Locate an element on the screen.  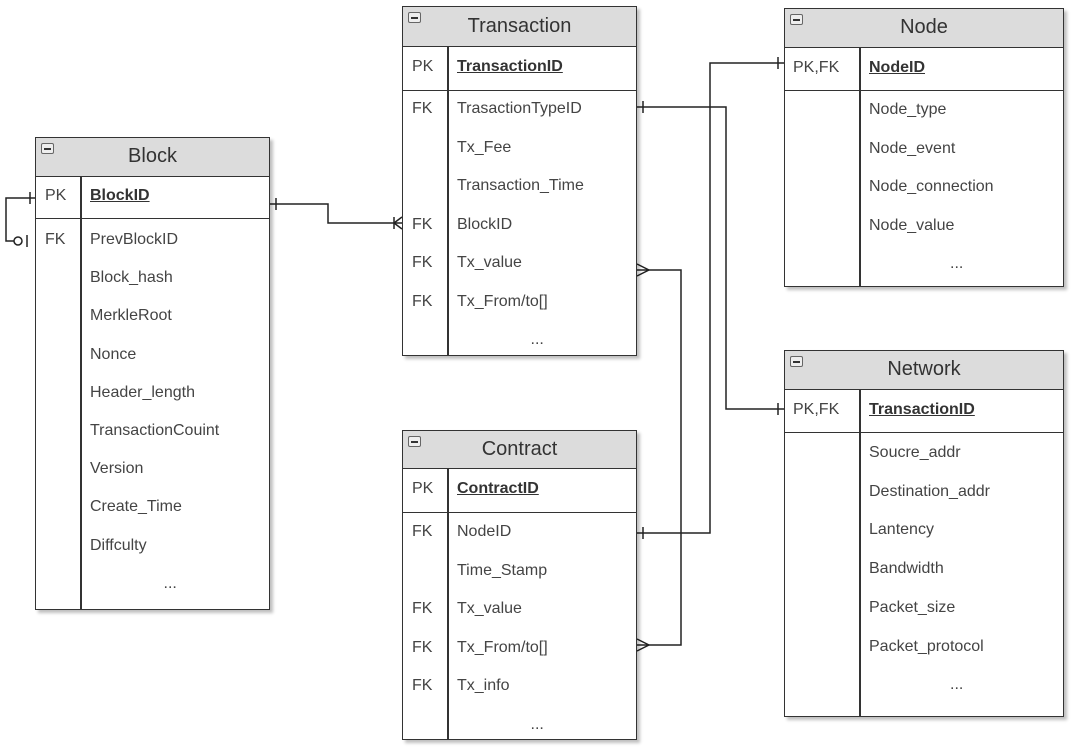
entity-header: Transaction is located at coordinates (519, 27).